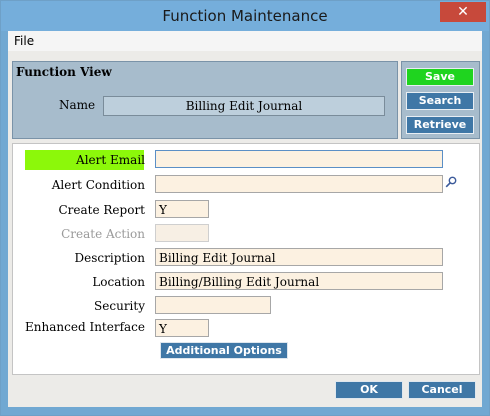 The height and width of the screenshot is (416, 490). I want to click on function-view-title: Function View, so click(64, 72).